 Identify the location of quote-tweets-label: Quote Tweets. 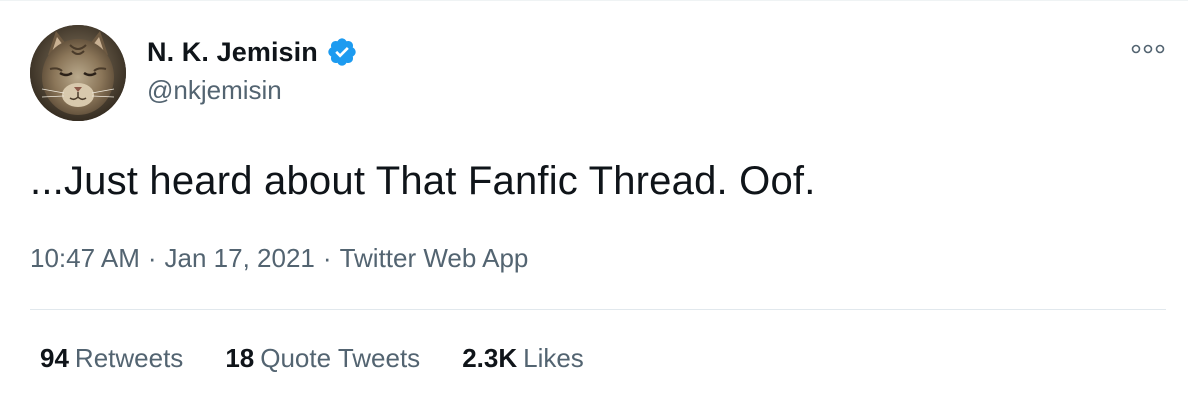
(340, 358).